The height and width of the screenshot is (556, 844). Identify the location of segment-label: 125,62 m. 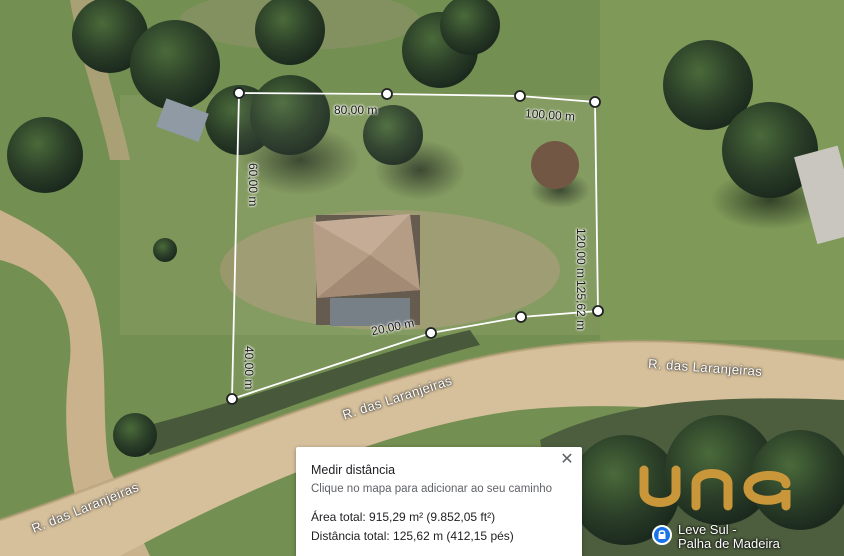
(581, 305).